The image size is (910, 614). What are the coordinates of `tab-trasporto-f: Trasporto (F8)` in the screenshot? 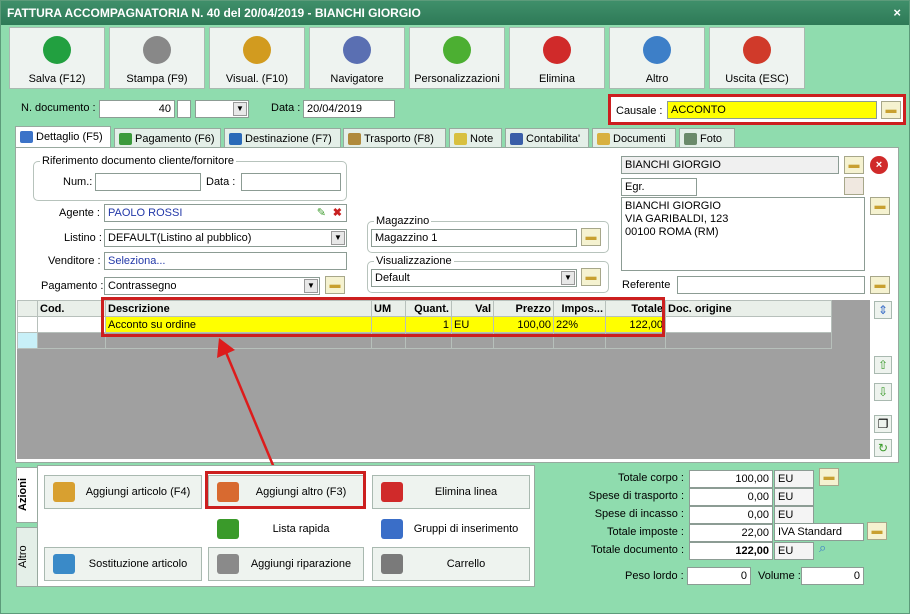 It's located at (394, 138).